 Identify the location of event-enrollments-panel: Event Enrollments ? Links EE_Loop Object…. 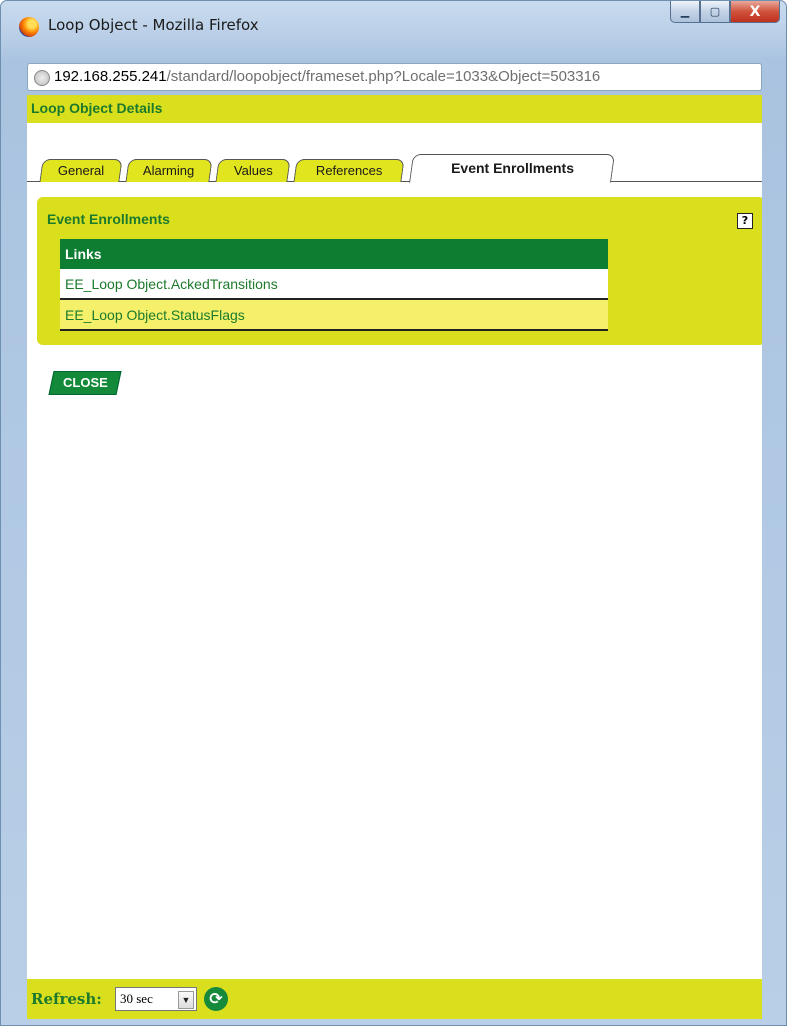
(399, 271).